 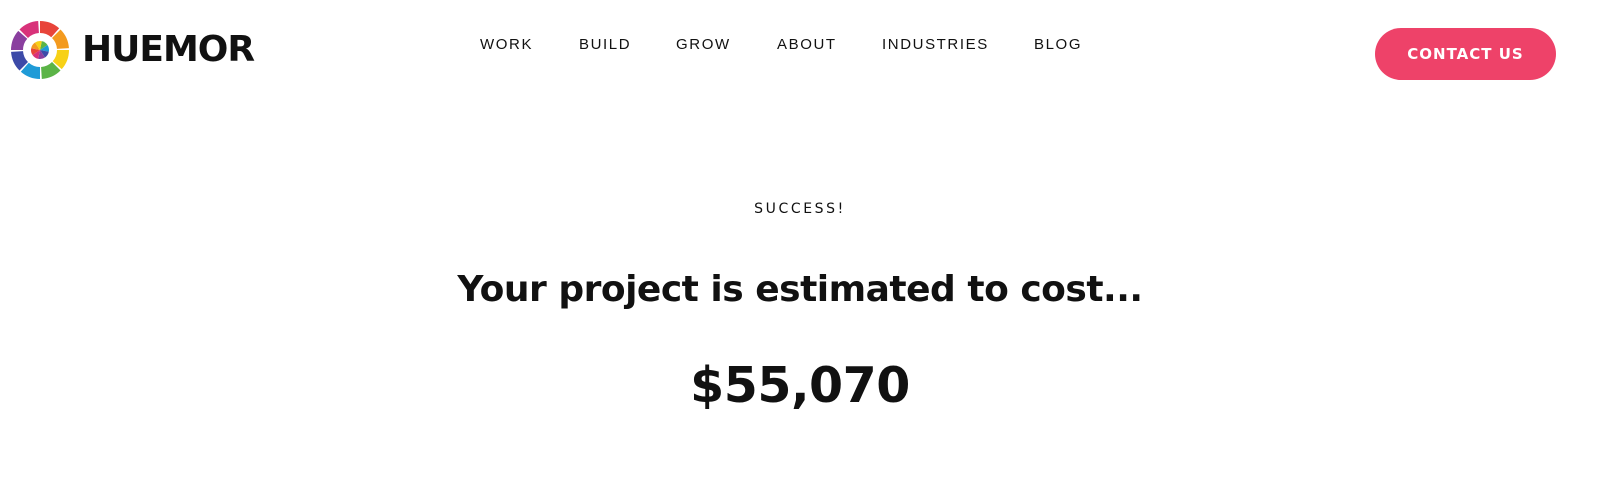 I want to click on success-label: SUCCESS!, so click(x=800, y=209).